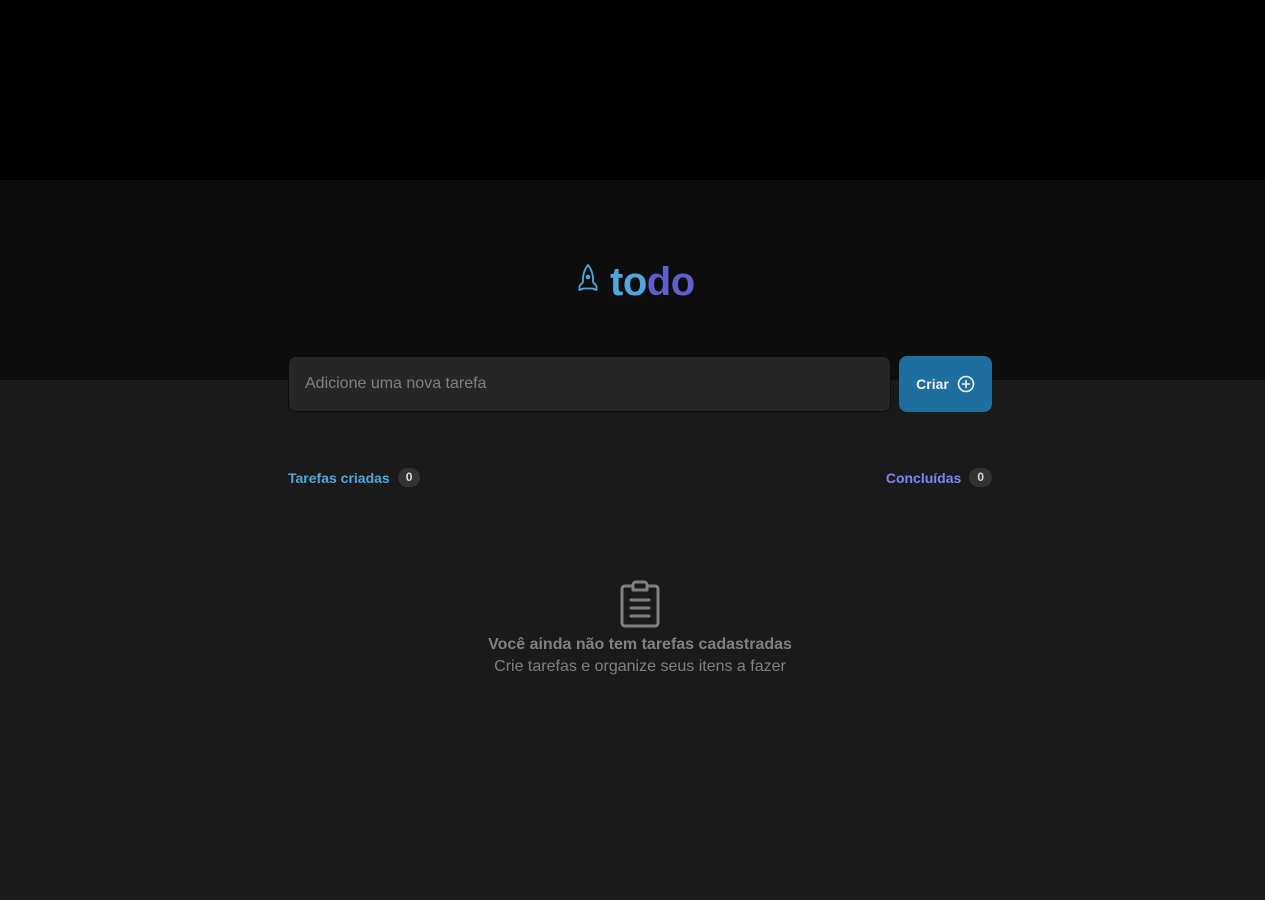 The image size is (1265, 900). I want to click on created-counter: Tarefas criadas 0, so click(354, 477).